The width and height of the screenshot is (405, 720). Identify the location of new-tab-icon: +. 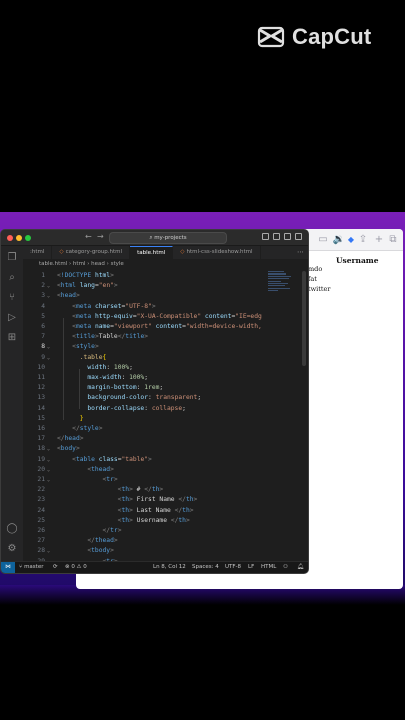
(379, 240).